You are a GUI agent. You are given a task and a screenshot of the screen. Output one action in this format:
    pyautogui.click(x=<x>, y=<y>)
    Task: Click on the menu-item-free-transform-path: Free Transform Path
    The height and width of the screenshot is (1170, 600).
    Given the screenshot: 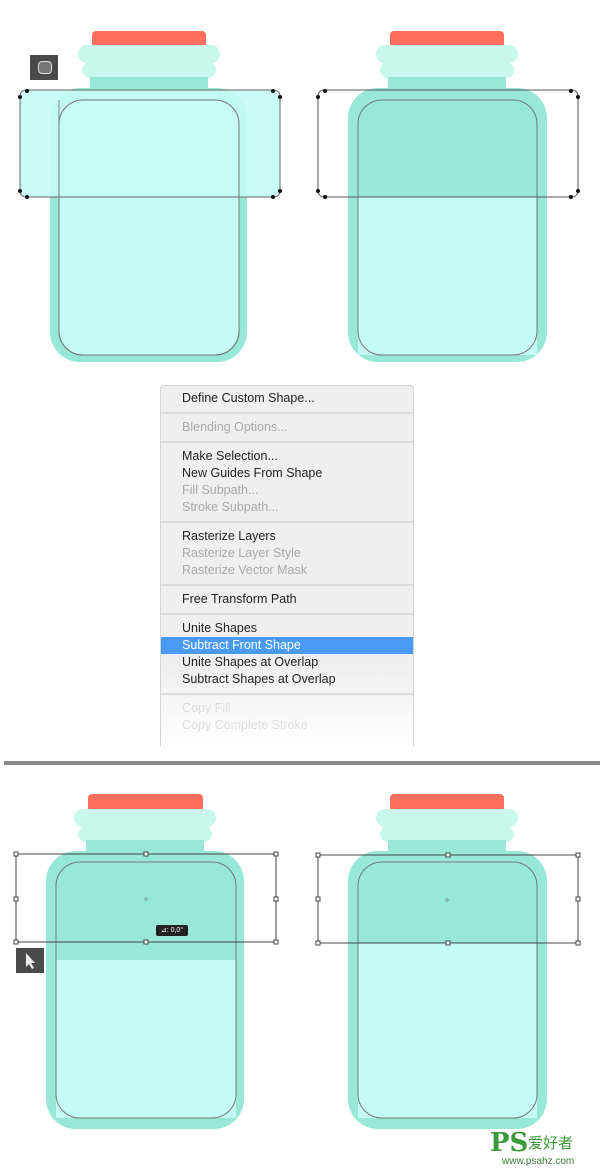 What is the action you would take?
    pyautogui.click(x=287, y=599)
    